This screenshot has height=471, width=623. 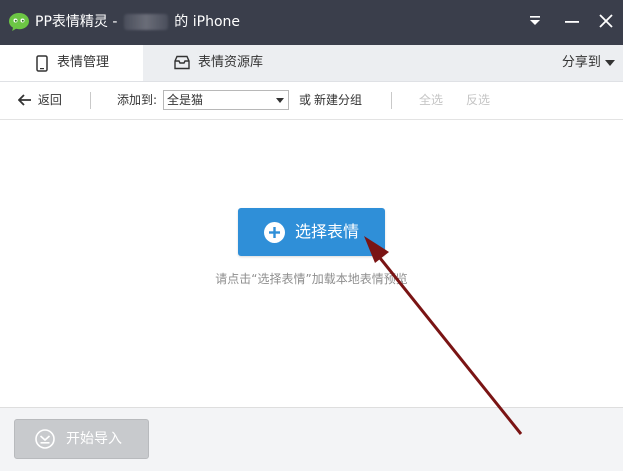 I want to click on back-label: 返回, so click(x=49, y=100).